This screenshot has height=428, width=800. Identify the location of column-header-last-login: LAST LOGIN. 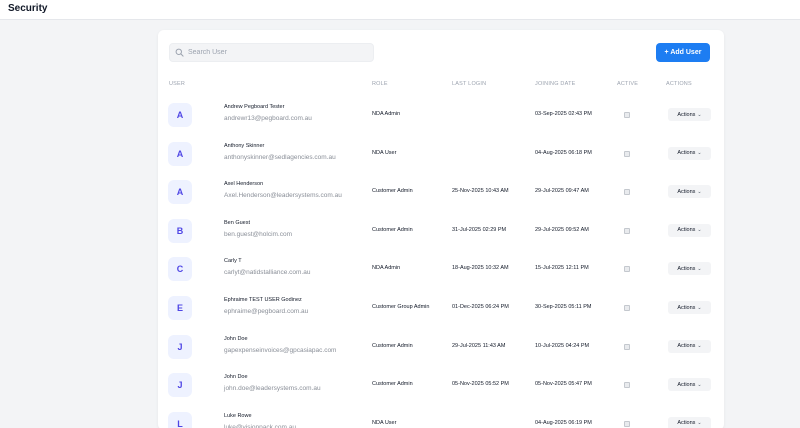
(469, 84).